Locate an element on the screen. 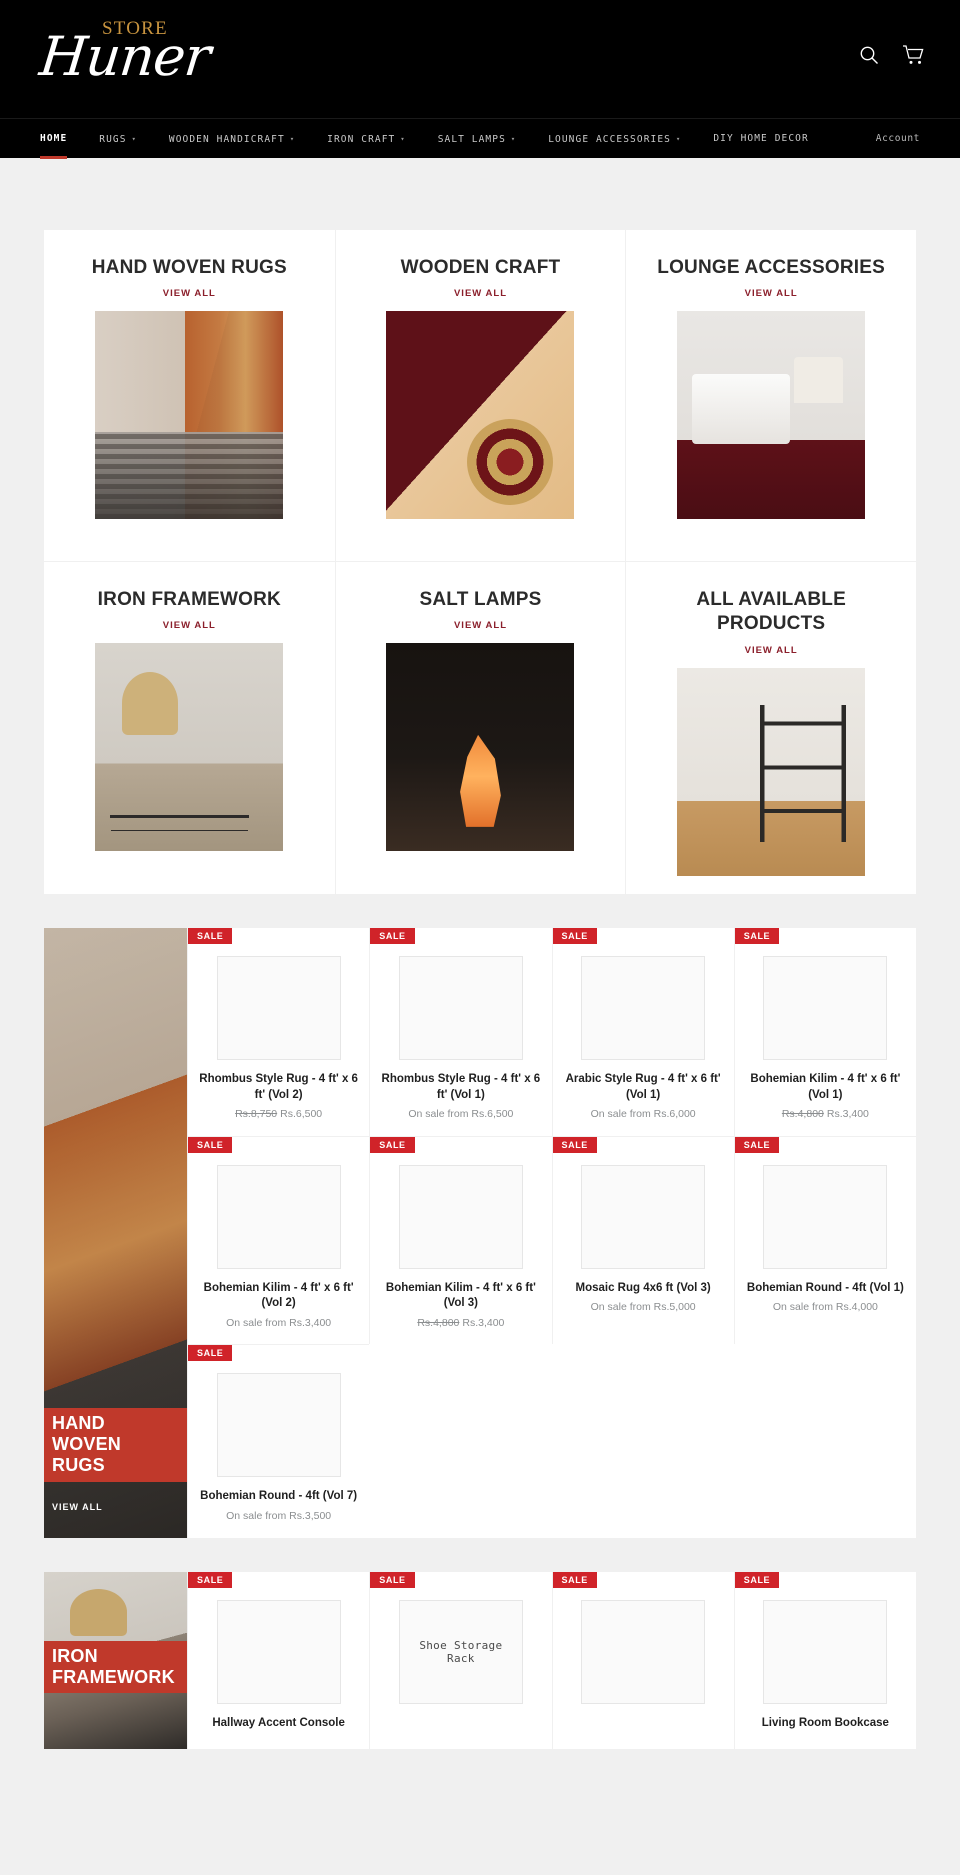 The image size is (960, 1875). nav-item-wooden-handicraft: WOODEN HANDICRAFT ▾ is located at coordinates (232, 139).